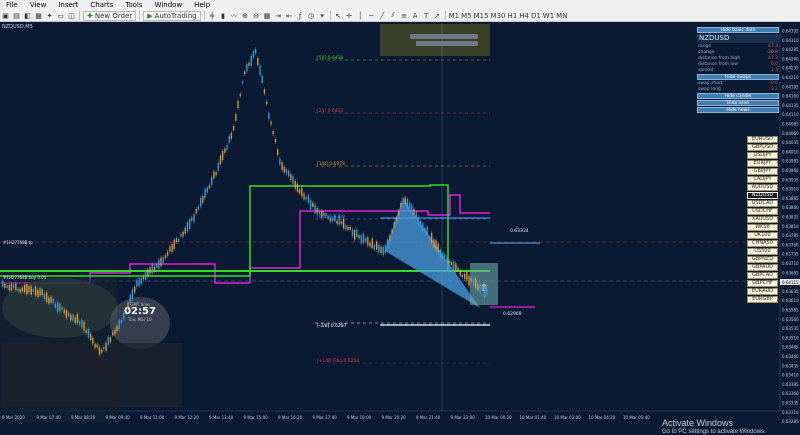 This screenshot has height=435, width=800. What do you see at coordinates (223, 16) in the screenshot?
I see `candlestick-icon: ▮` at bounding box center [223, 16].